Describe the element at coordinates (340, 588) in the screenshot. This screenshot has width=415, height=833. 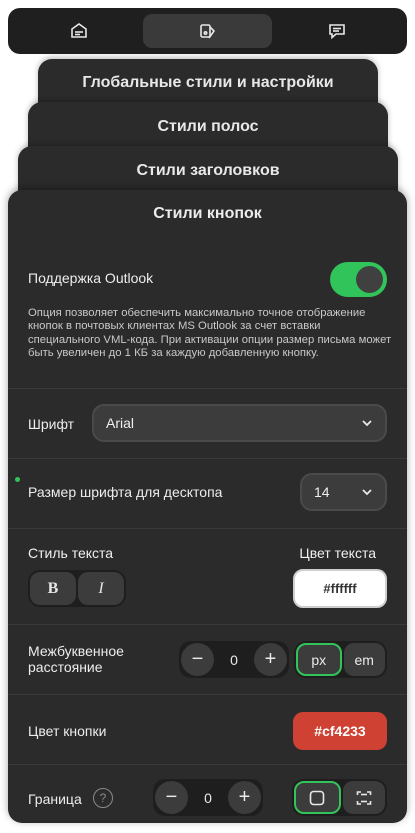
I see `text-color-picker: #ffffff` at that location.